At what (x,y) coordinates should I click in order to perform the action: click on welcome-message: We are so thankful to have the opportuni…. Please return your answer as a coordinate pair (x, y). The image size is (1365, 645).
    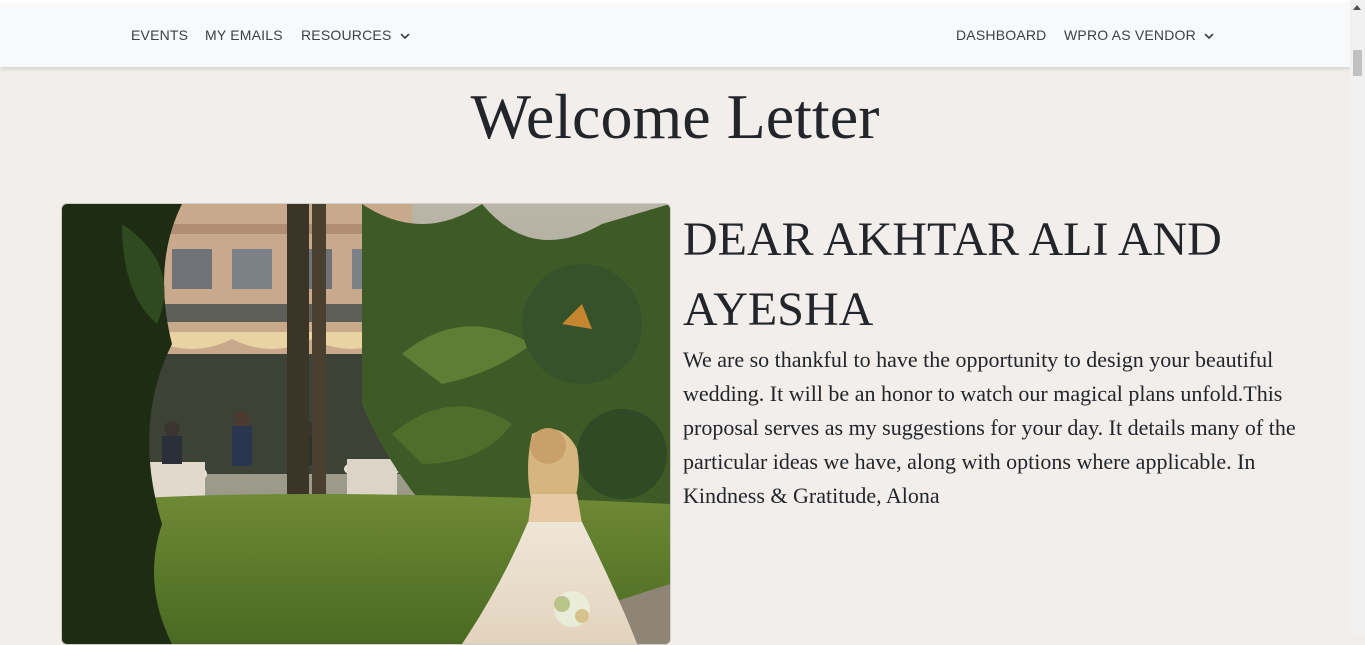
    Looking at the image, I should click on (989, 427).